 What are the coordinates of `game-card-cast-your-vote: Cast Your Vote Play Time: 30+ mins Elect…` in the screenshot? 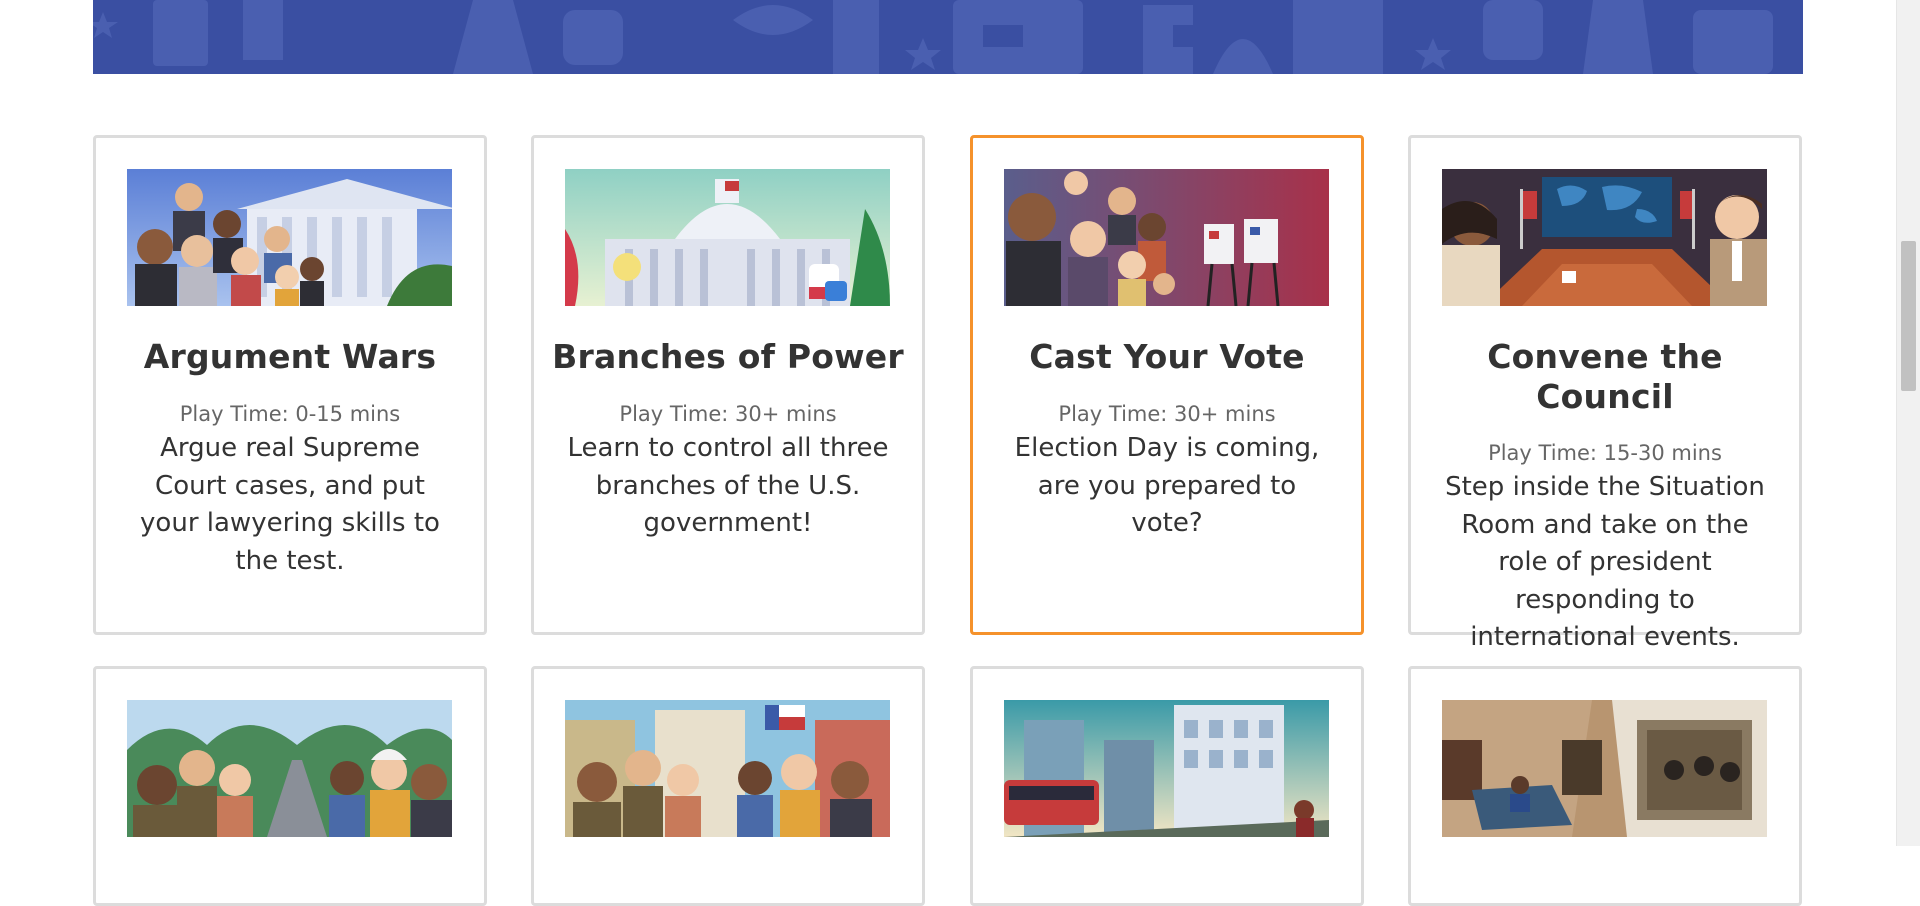 It's located at (1167, 385).